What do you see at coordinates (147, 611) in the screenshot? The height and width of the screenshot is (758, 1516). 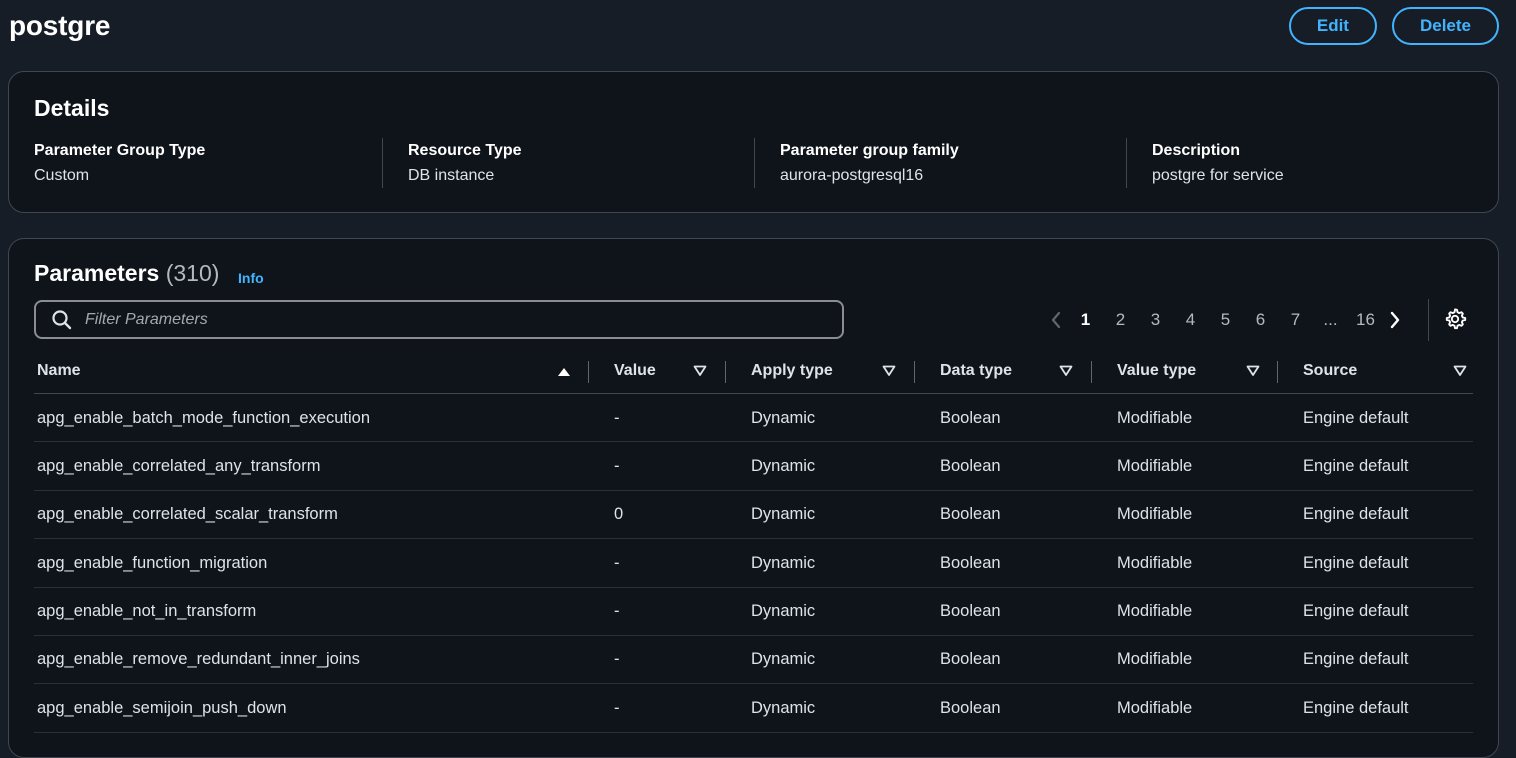 I see `cell-name: apg_enable_not_in_transform` at bounding box center [147, 611].